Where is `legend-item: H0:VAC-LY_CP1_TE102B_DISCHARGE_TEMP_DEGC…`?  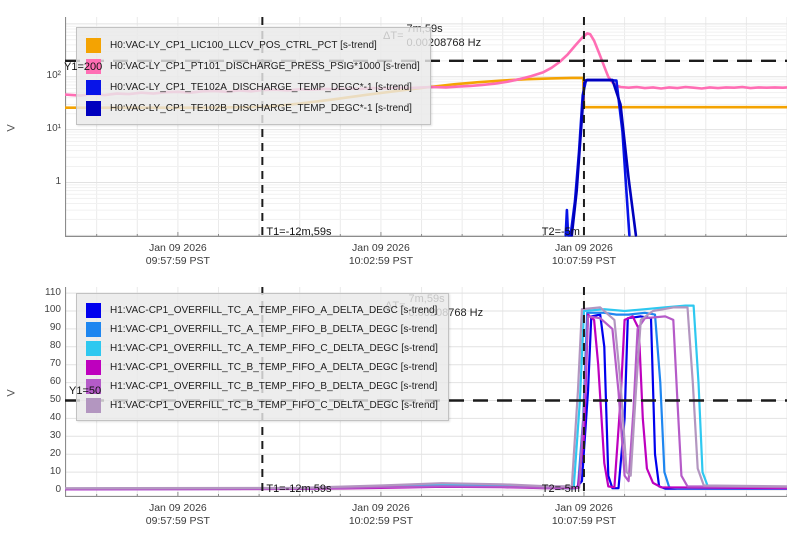
legend-item: H0:VAC-LY_CP1_TE102B_DISCHARGE_TEMP_DEGC… is located at coordinates (253, 108).